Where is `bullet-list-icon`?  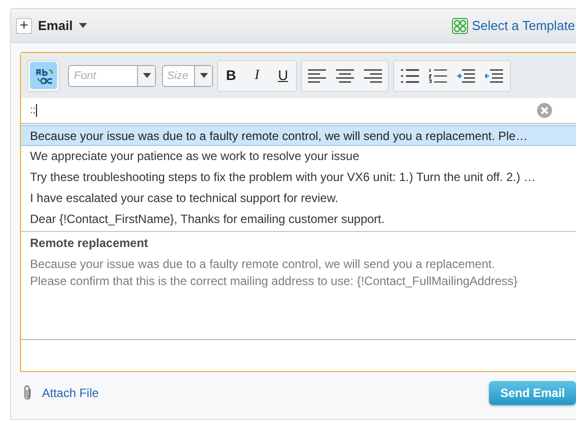 bullet-list-icon is located at coordinates (410, 75).